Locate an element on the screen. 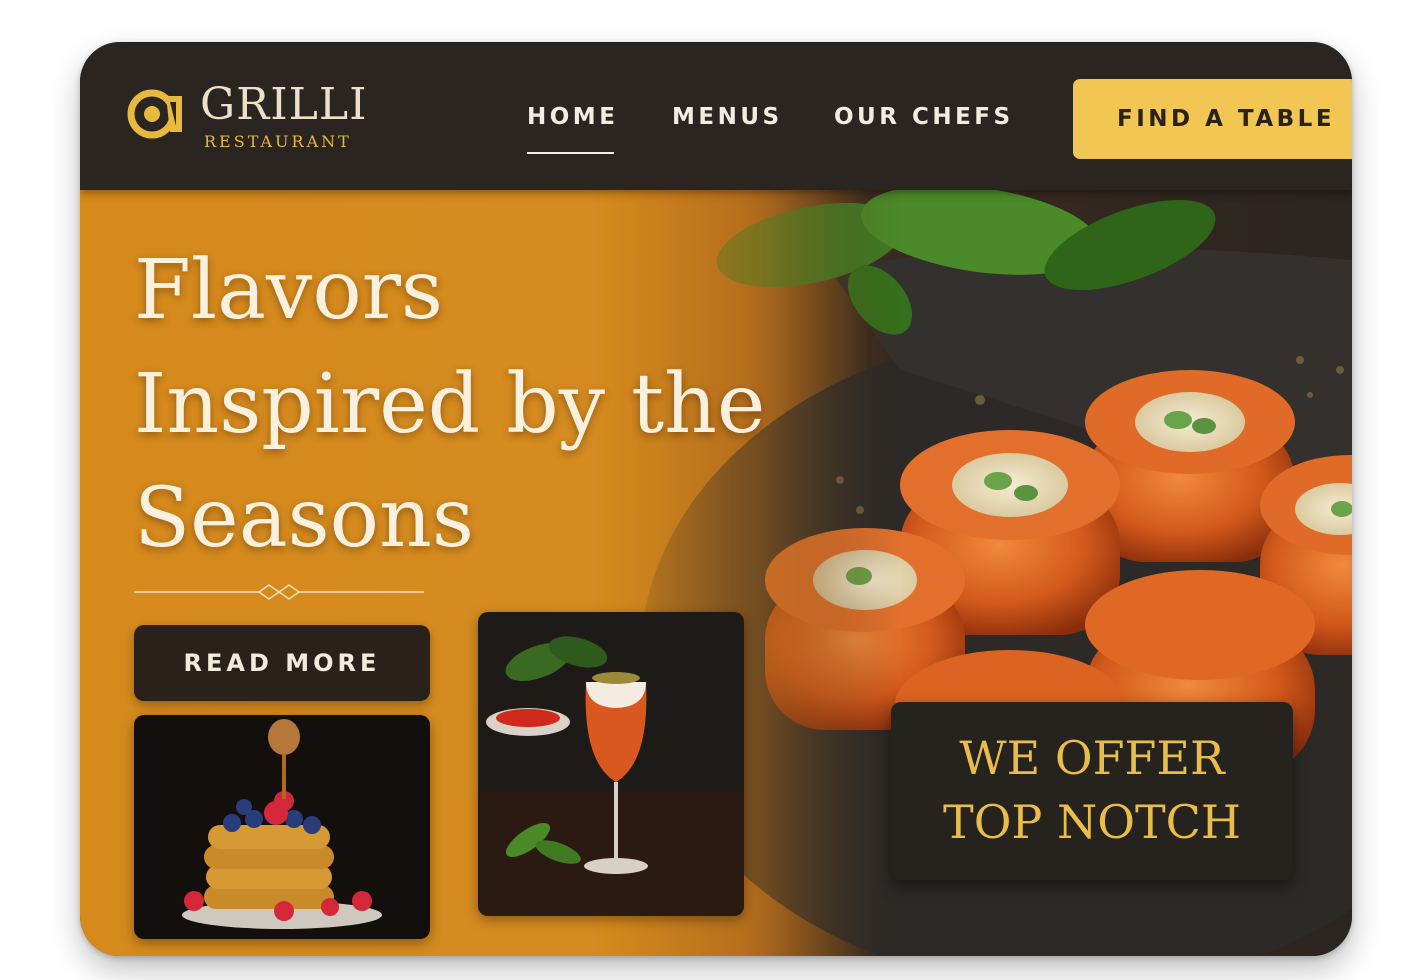 This screenshot has height=980, width=1427. nav-active-underline is located at coordinates (570, 153).